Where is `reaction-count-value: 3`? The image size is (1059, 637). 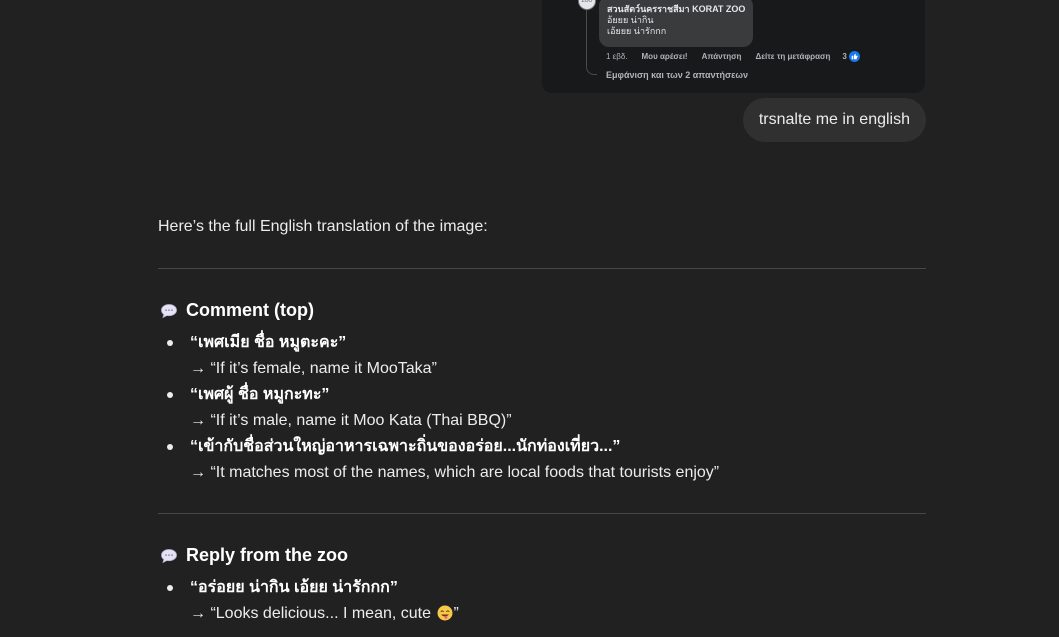 reaction-count-value: 3 is located at coordinates (844, 56).